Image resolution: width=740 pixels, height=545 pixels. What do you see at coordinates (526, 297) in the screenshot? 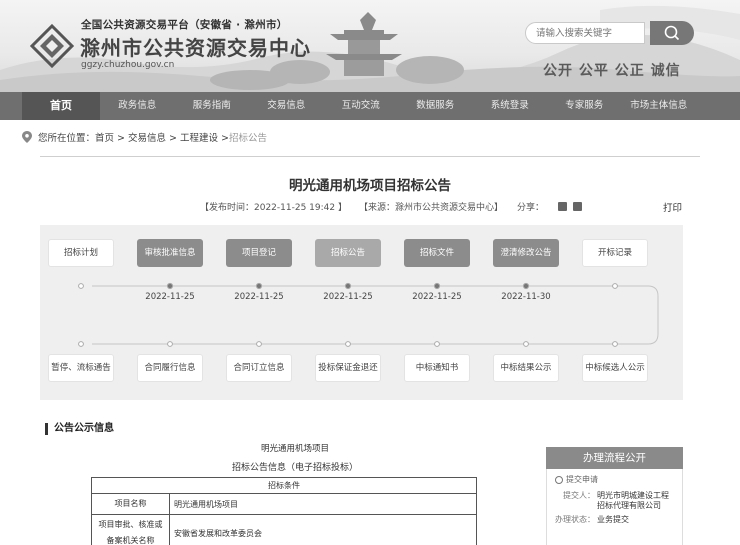
I see `flow-stage-date: 2022-11-30` at bounding box center [526, 297].